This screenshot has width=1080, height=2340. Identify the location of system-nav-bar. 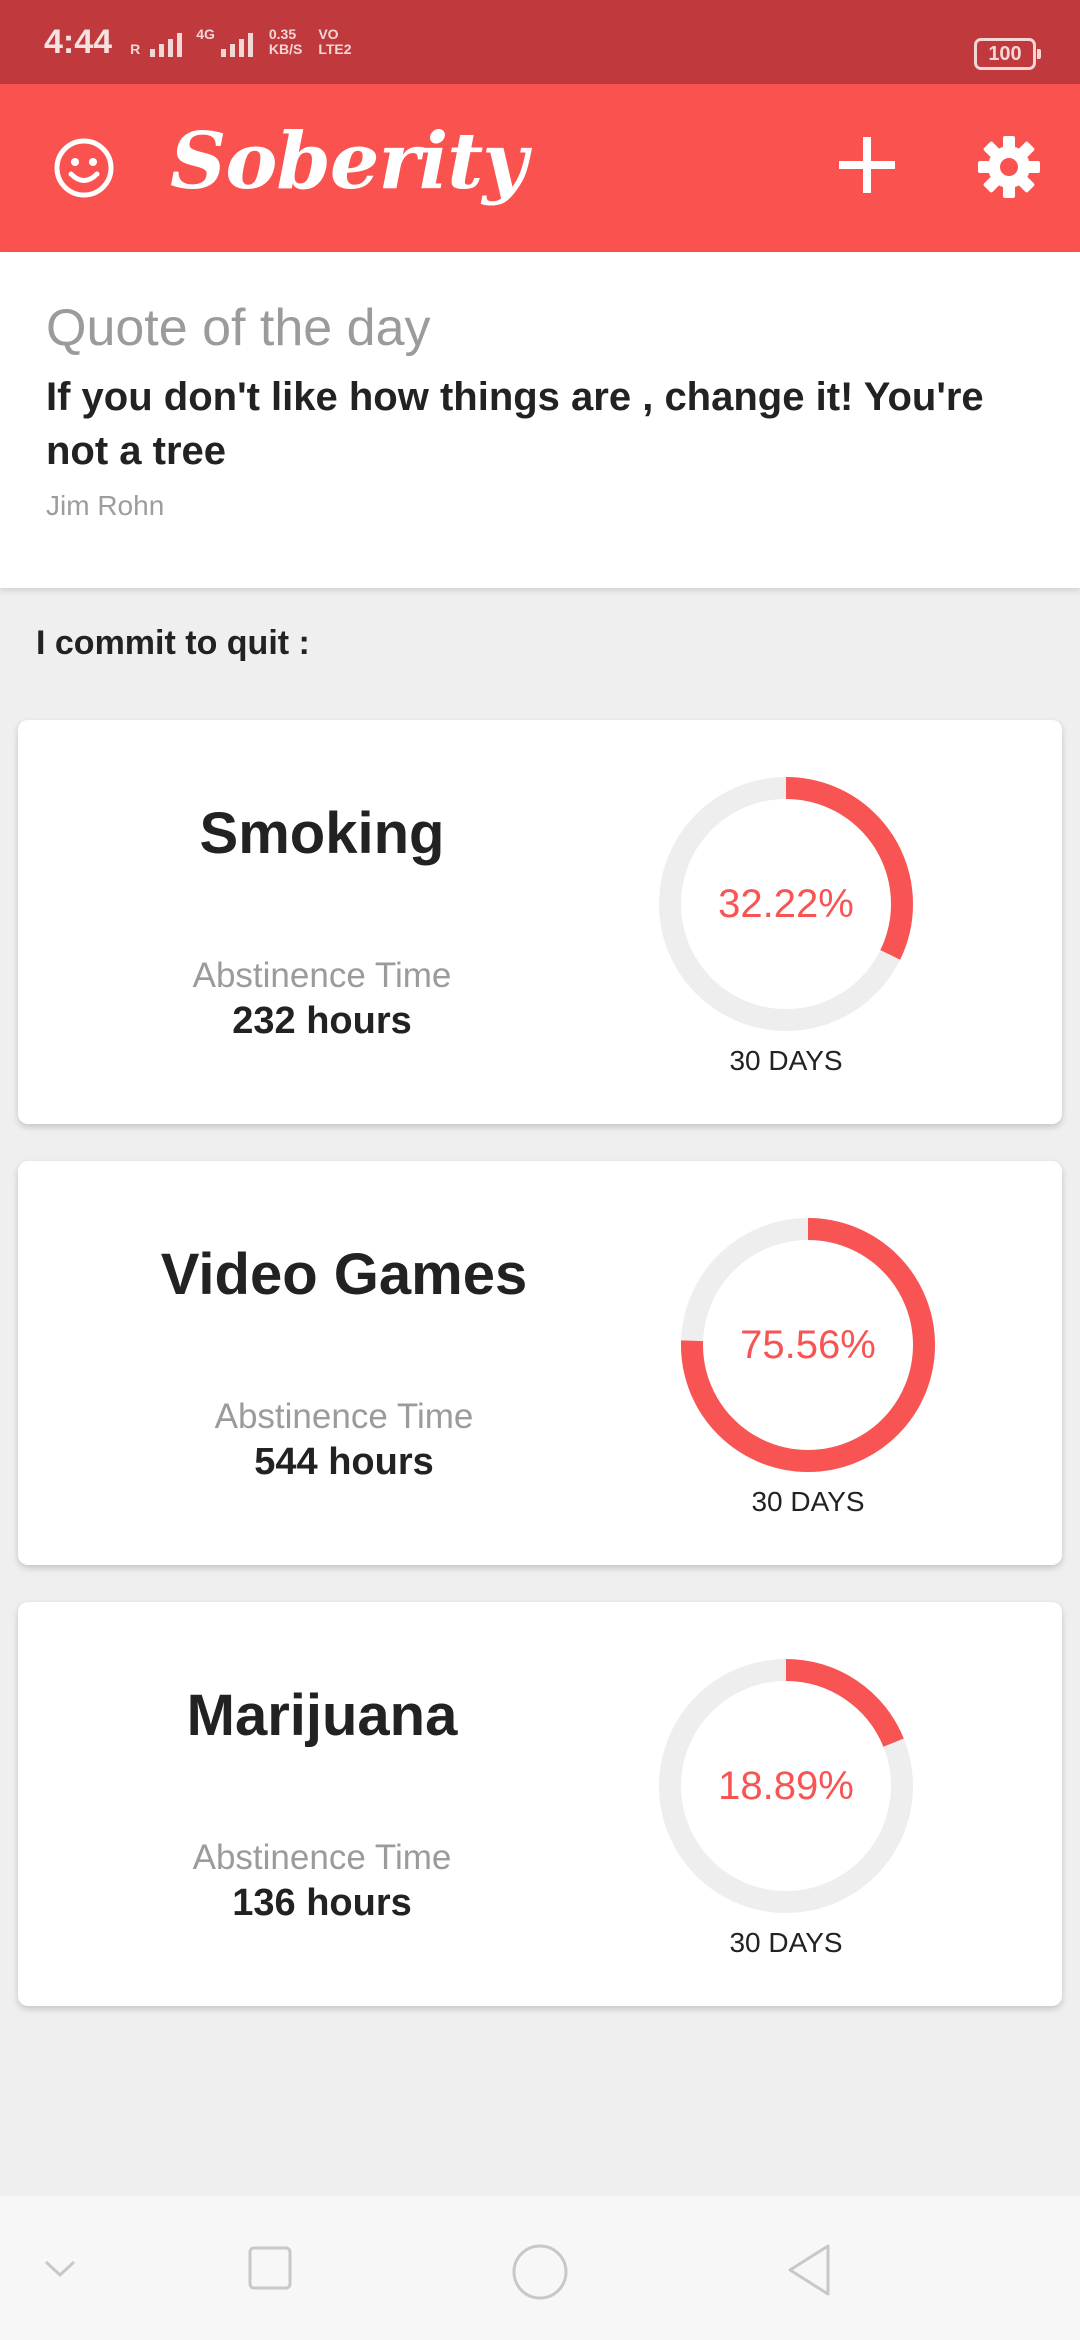
(540, 2268).